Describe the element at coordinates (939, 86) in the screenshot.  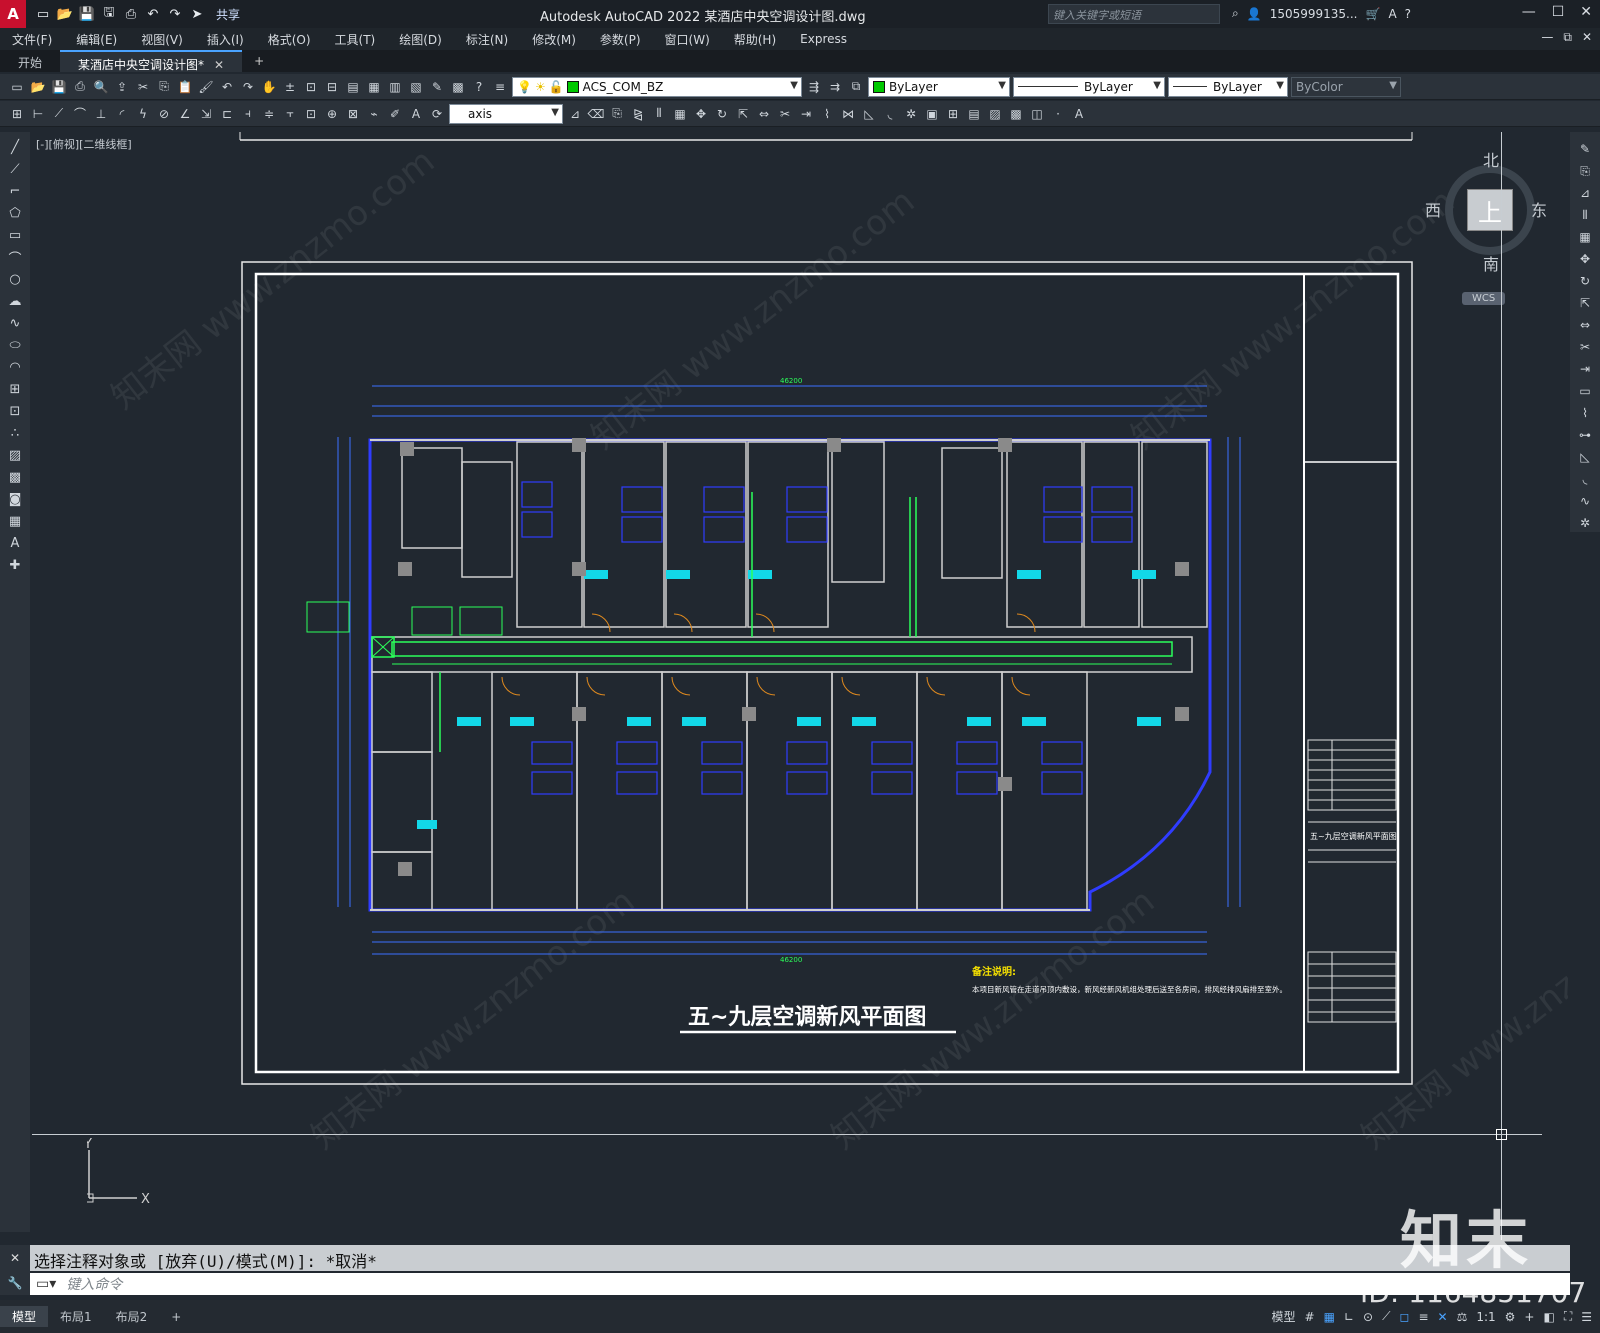
I see `color-dropdown: ByLayer ▼` at that location.